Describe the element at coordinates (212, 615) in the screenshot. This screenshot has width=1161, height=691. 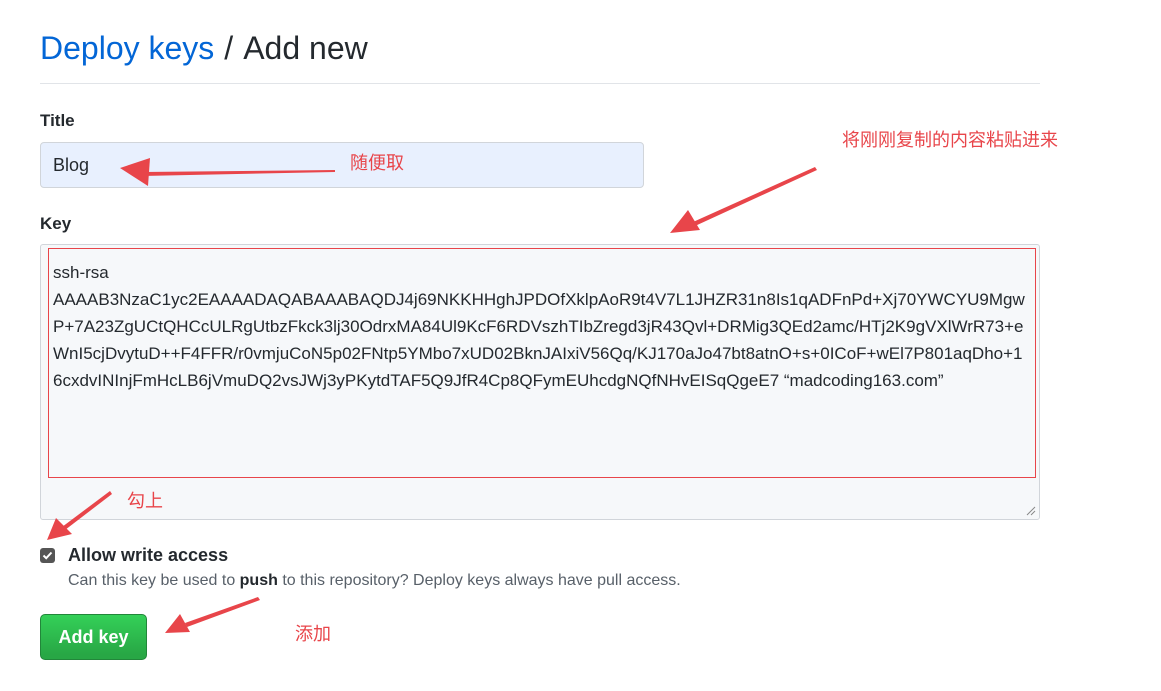
I see `arrow-to-button-icon` at that location.